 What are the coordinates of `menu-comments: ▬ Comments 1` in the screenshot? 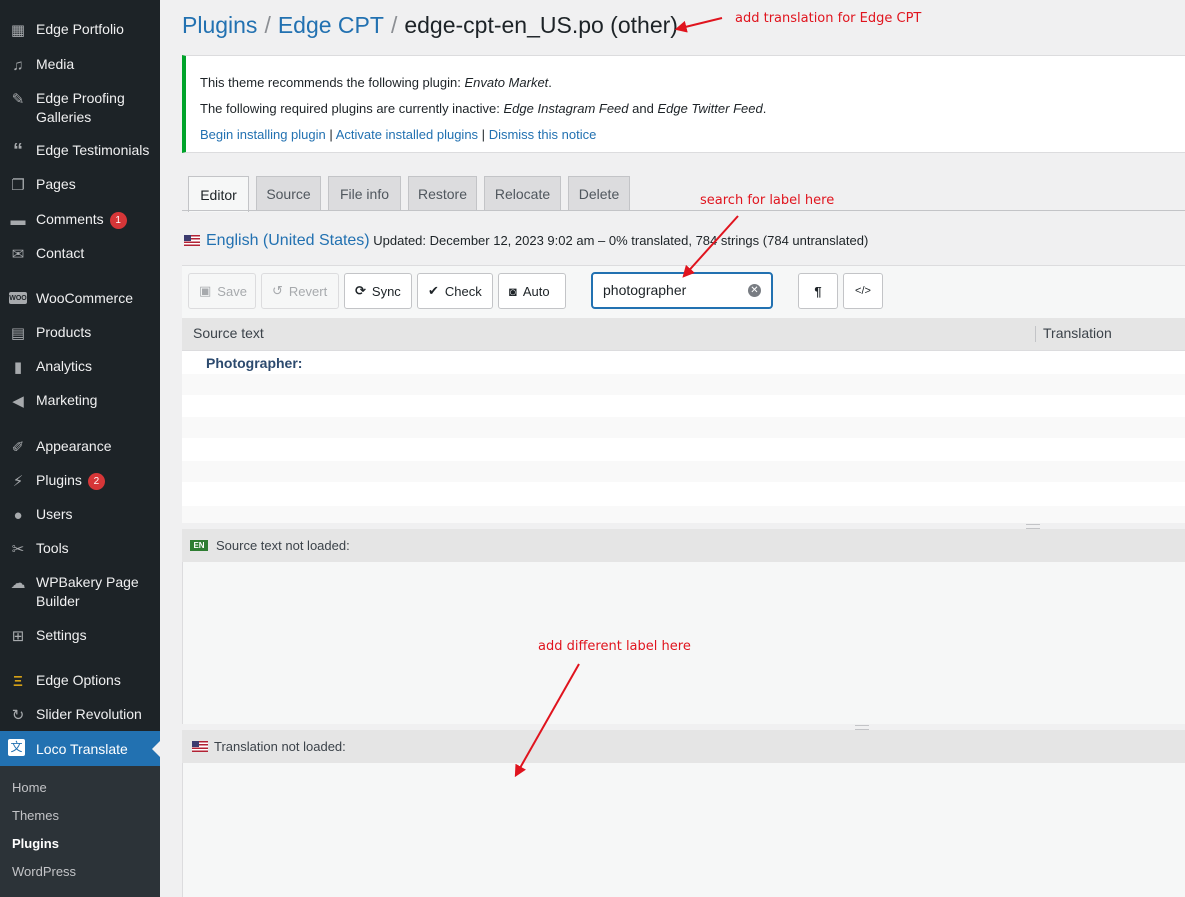 It's located at (80, 219).